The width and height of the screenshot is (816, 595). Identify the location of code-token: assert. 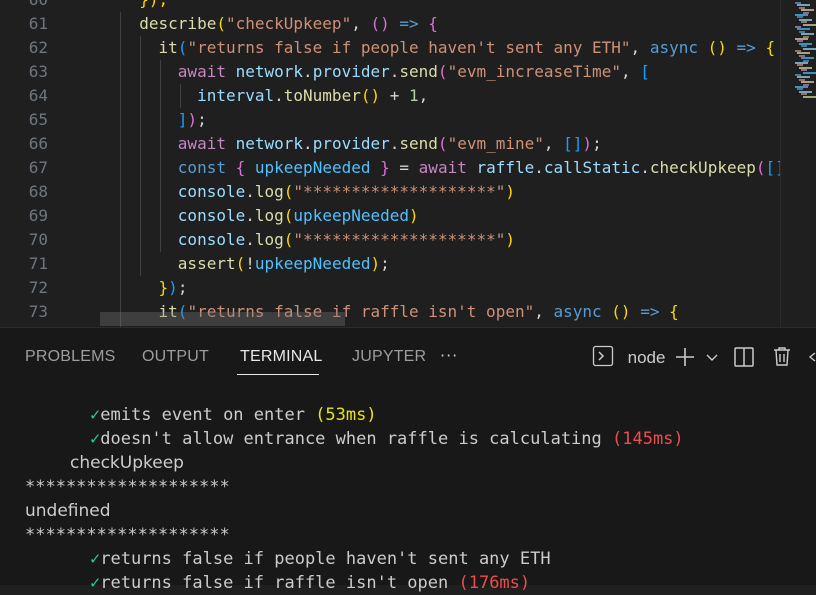
(206, 263).